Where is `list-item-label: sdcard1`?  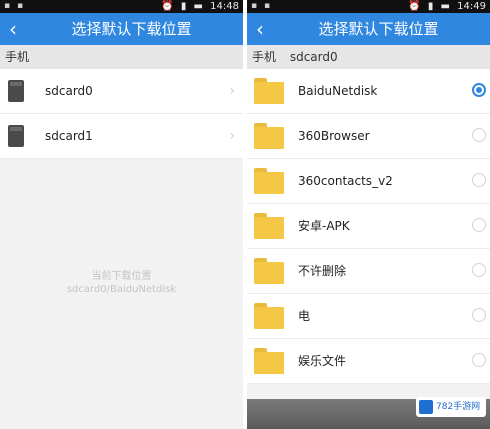
list-item-label: sdcard1 is located at coordinates (69, 136).